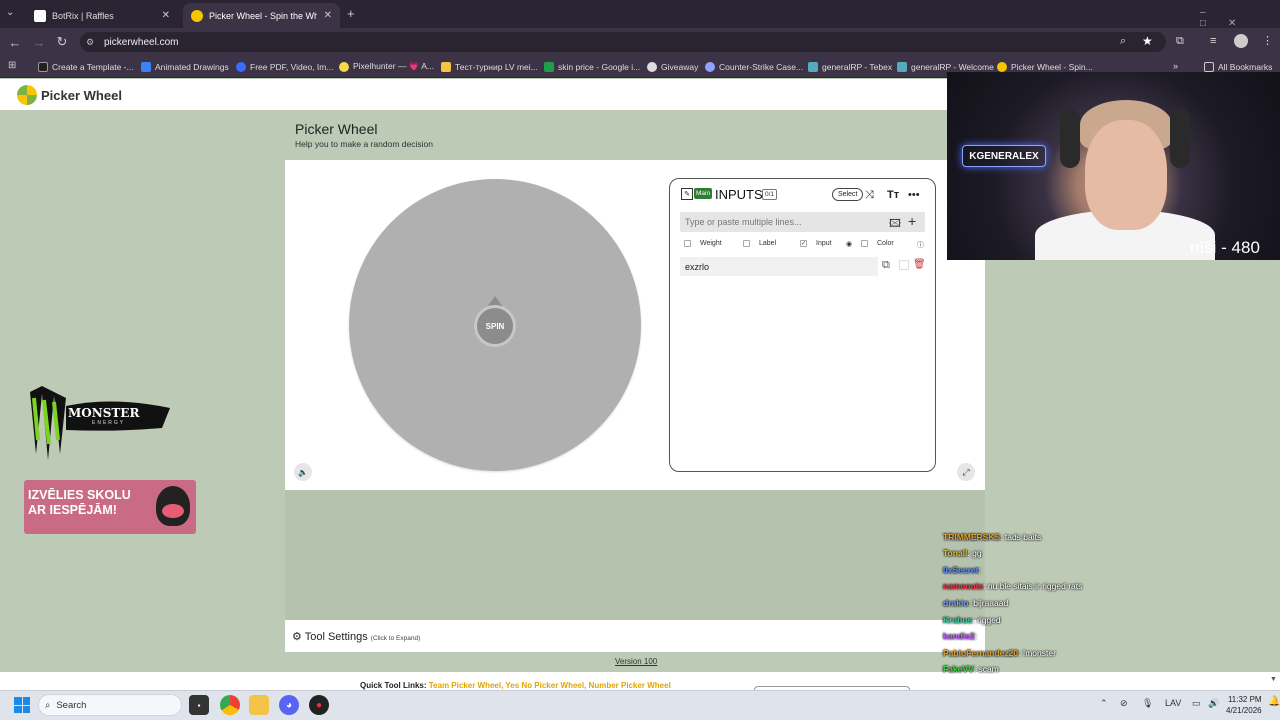 This screenshot has height=720, width=1280. Describe the element at coordinates (297, 637) in the screenshot. I see `gear-icon: ⚙` at that location.